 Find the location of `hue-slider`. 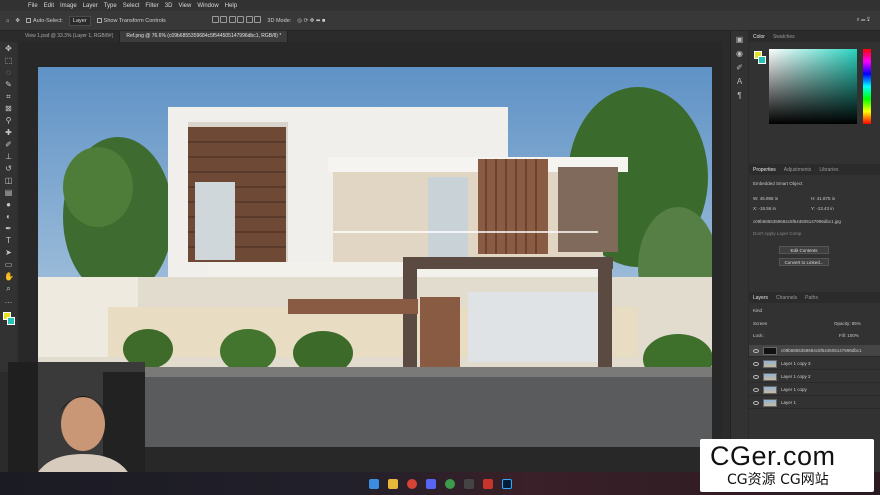

hue-slider is located at coordinates (867, 86).